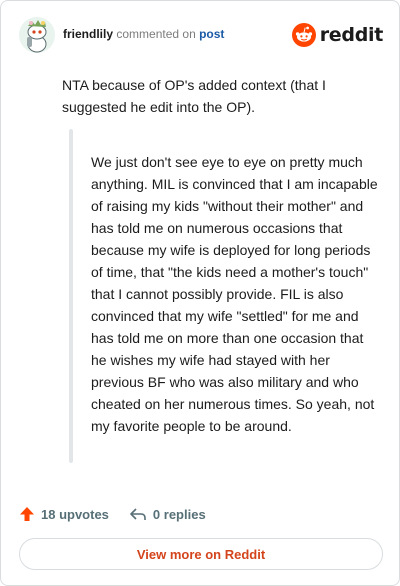 Image resolution: width=400 pixels, height=586 pixels. I want to click on upvote-count: 18 upvotes, so click(75, 514).